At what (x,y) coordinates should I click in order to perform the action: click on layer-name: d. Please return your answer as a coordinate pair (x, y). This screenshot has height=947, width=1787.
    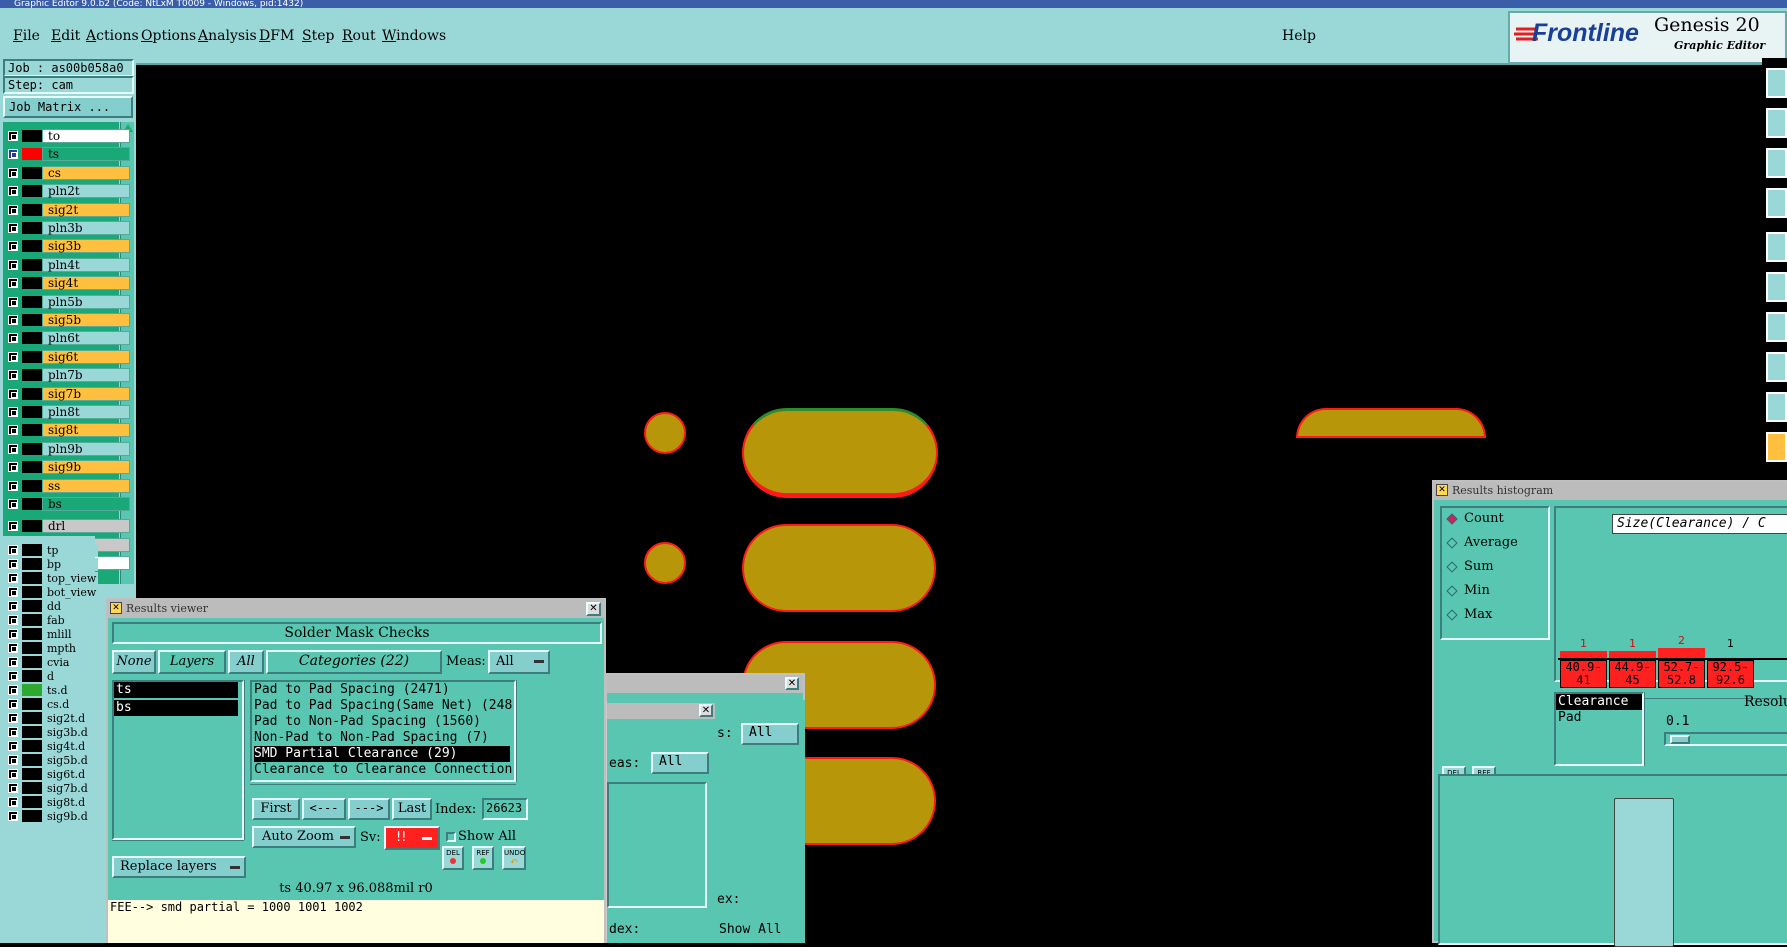
    Looking at the image, I should click on (70, 676).